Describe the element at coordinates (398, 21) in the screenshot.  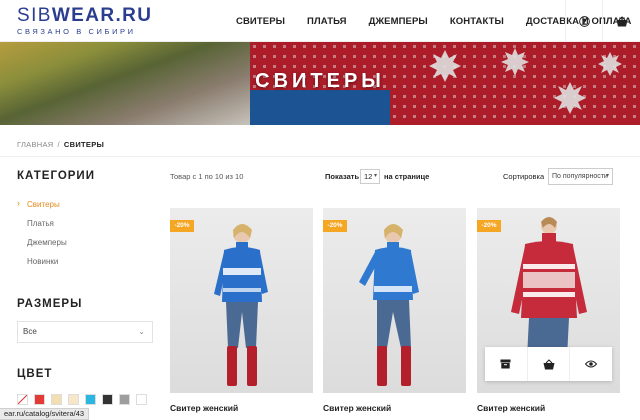
I see `nav-item-jumpers: ДЖЕМПЕРЫ` at that location.